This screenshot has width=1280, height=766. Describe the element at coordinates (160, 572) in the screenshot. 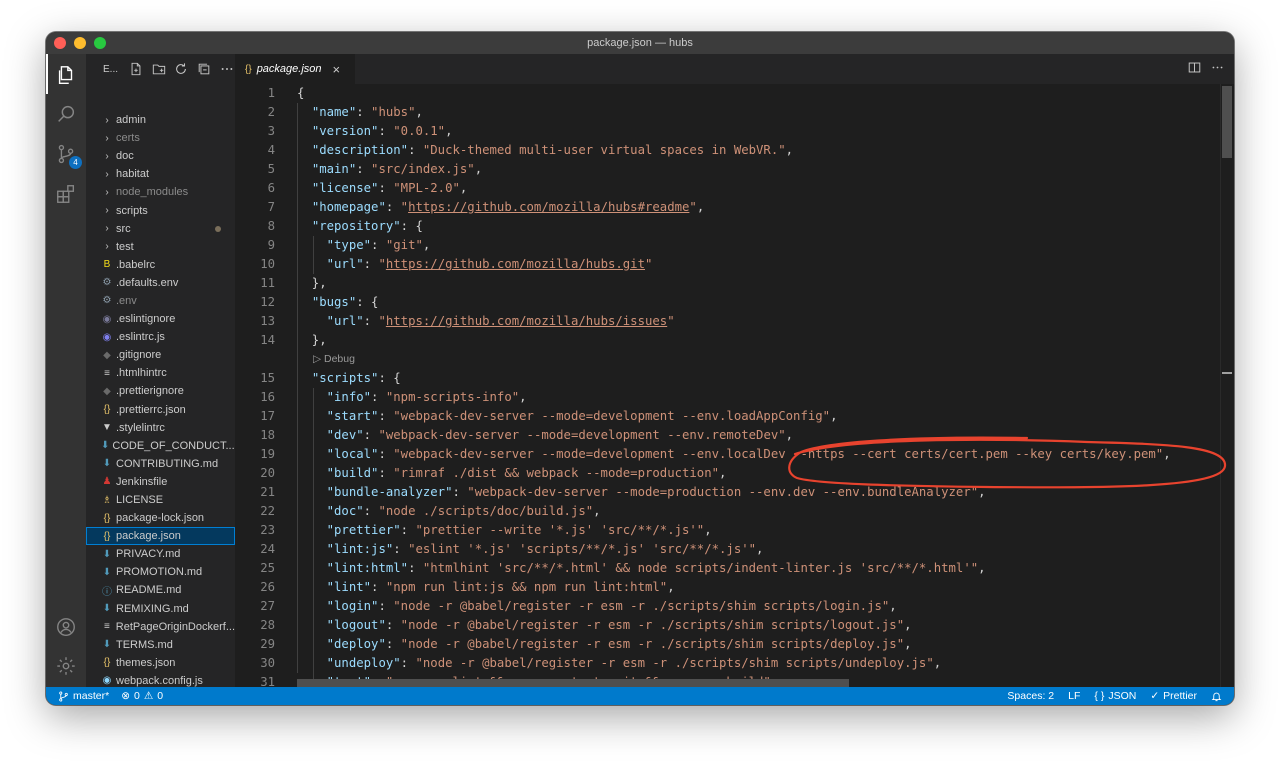

I see `tree-file: ⬇ PROMOTION.md` at that location.